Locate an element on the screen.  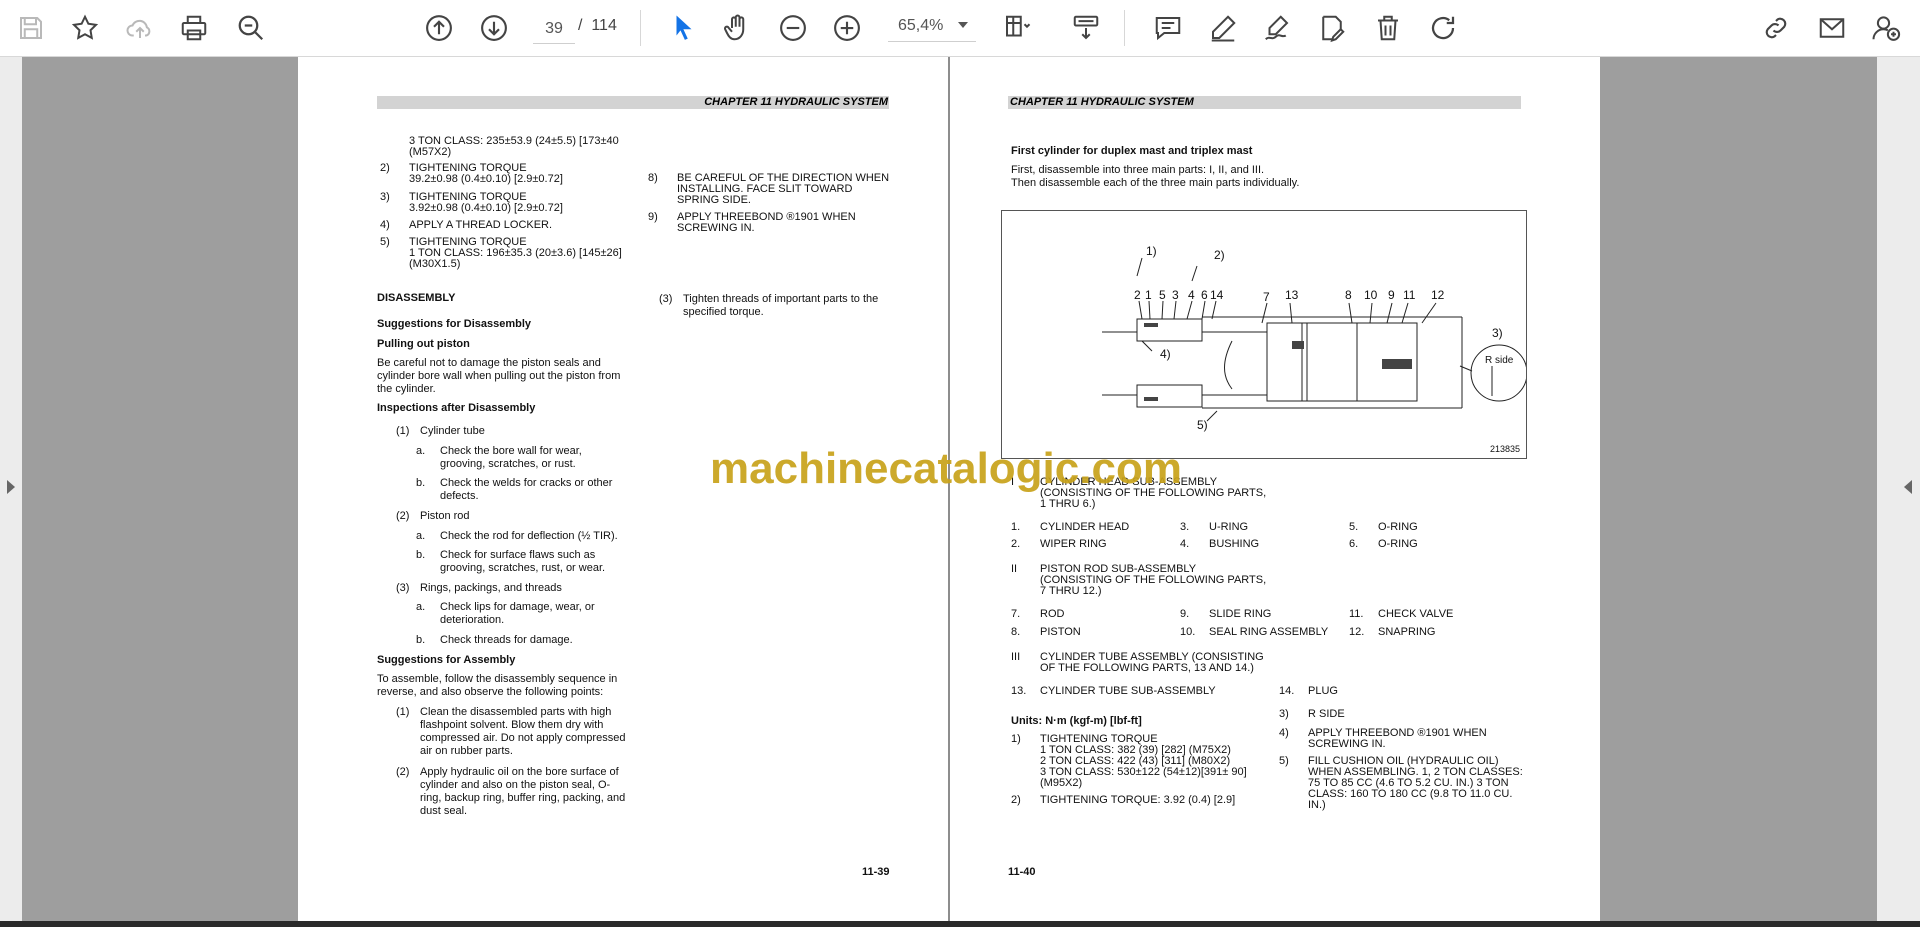
list-item: cylinder and also on the piston seal, O- is located at coordinates (515, 785).